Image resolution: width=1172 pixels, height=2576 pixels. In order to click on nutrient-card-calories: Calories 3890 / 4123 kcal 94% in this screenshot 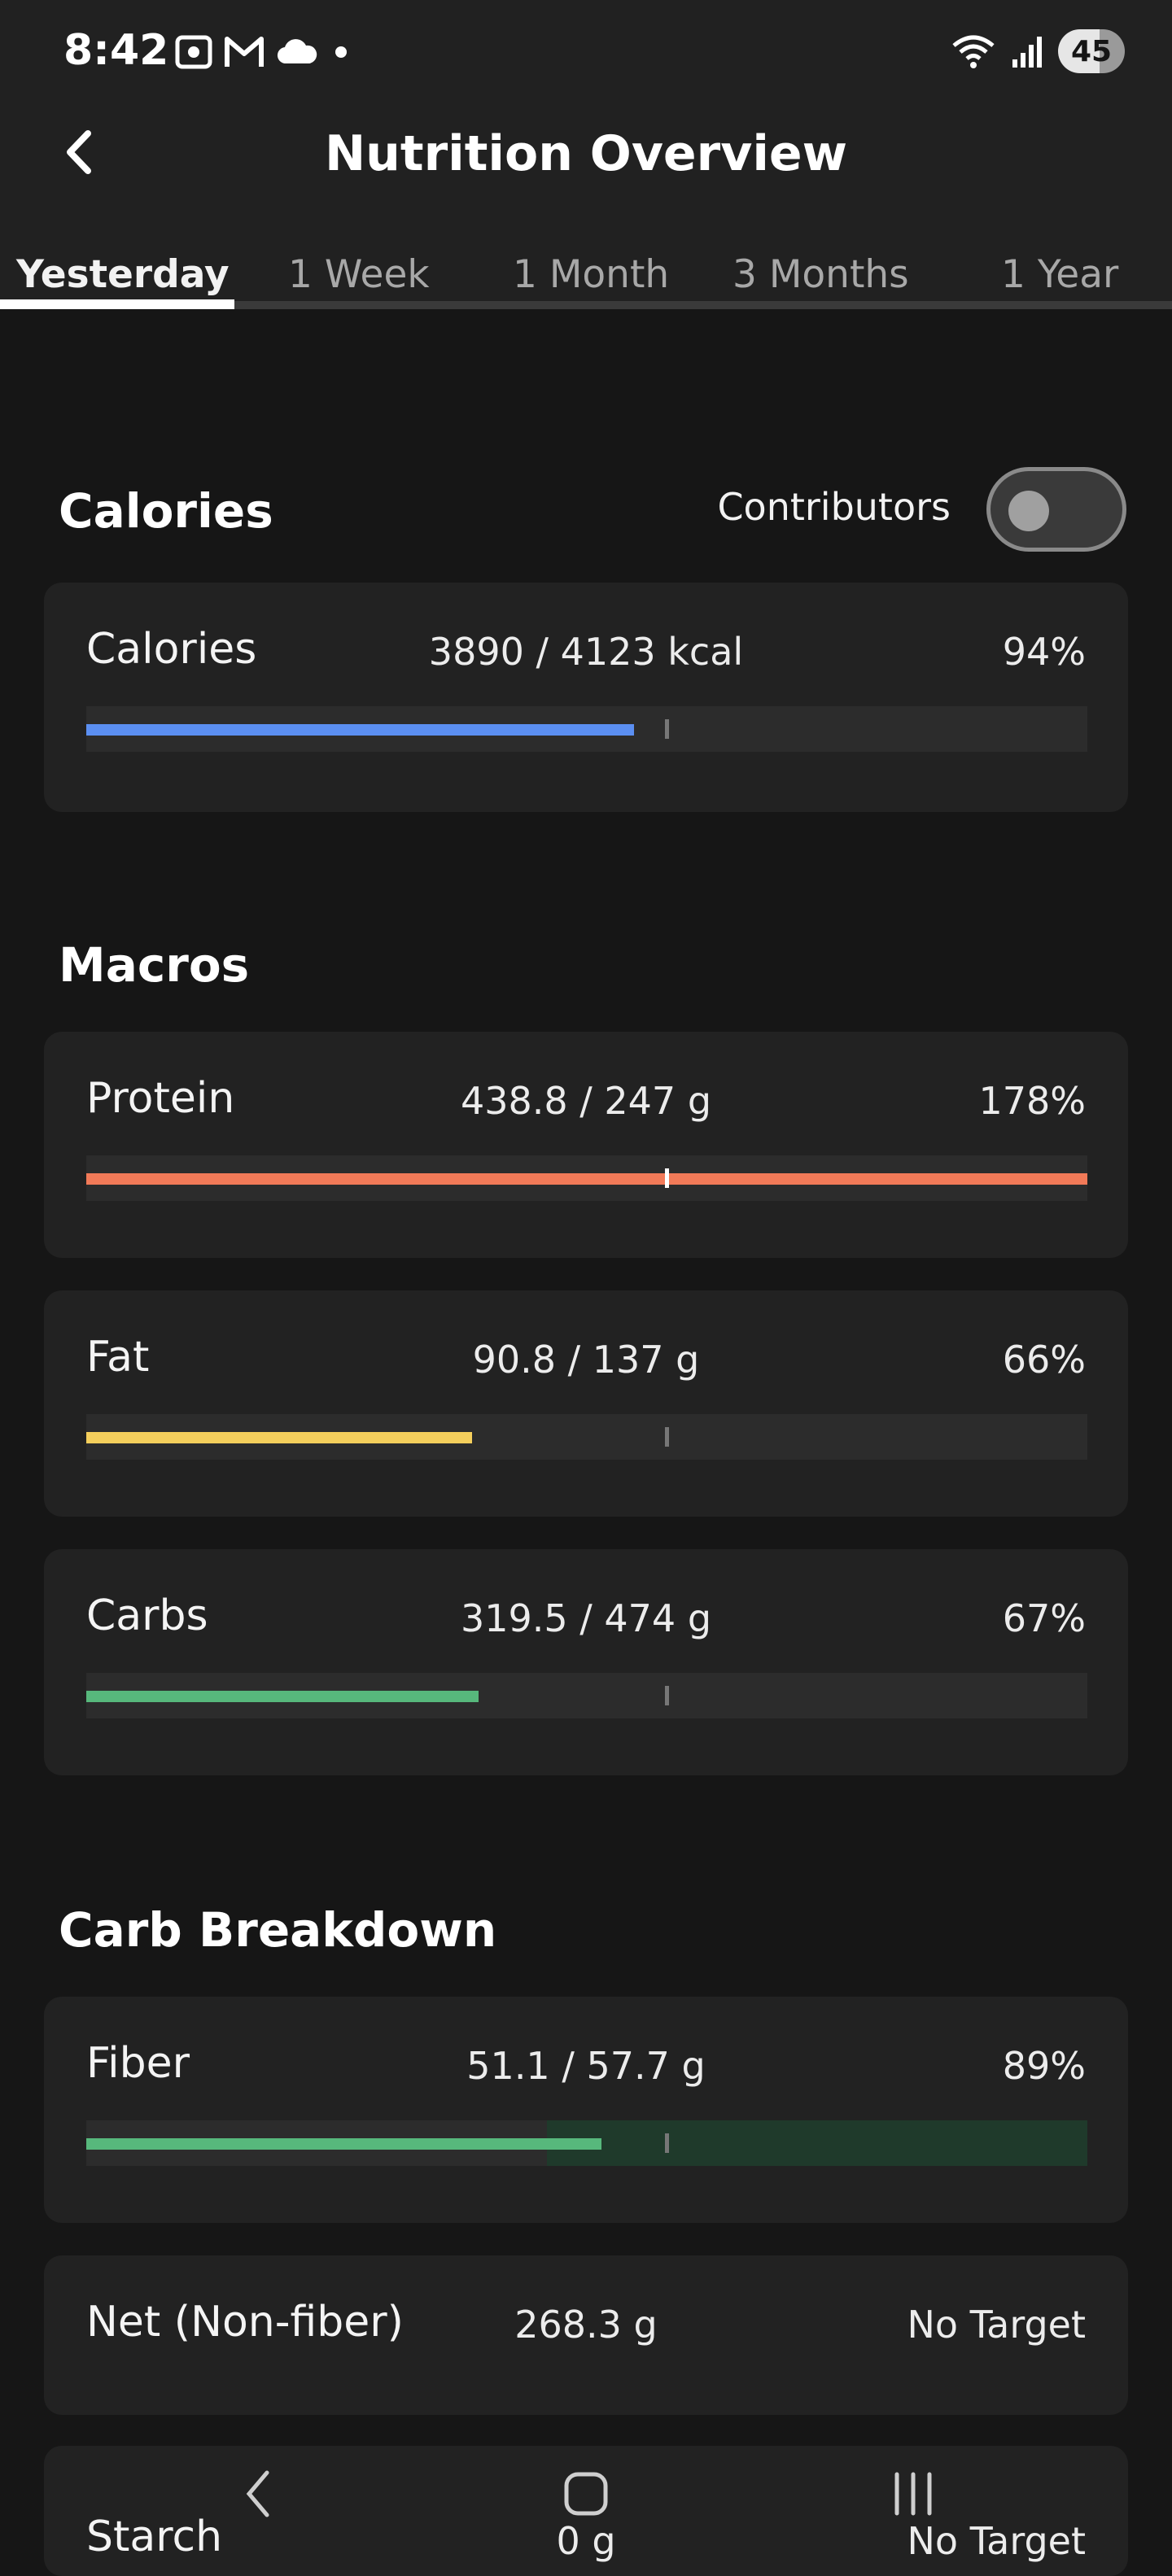, I will do `click(586, 697)`.